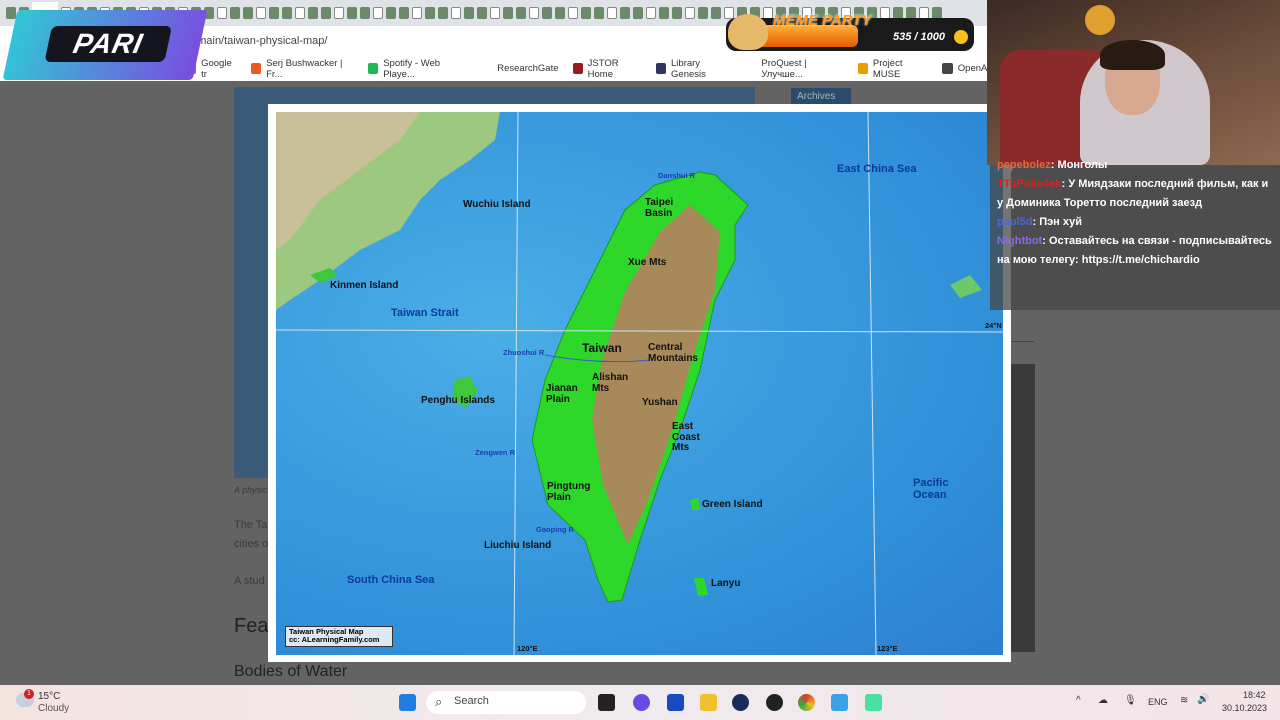 This screenshot has width=1280, height=720. Describe the element at coordinates (1203, 699) in the screenshot. I see `volume-icon: 🔊` at that location.